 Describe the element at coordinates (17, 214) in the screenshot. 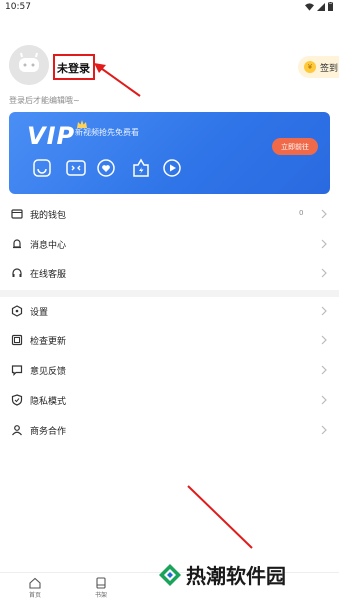

I see `wallet-icon` at that location.